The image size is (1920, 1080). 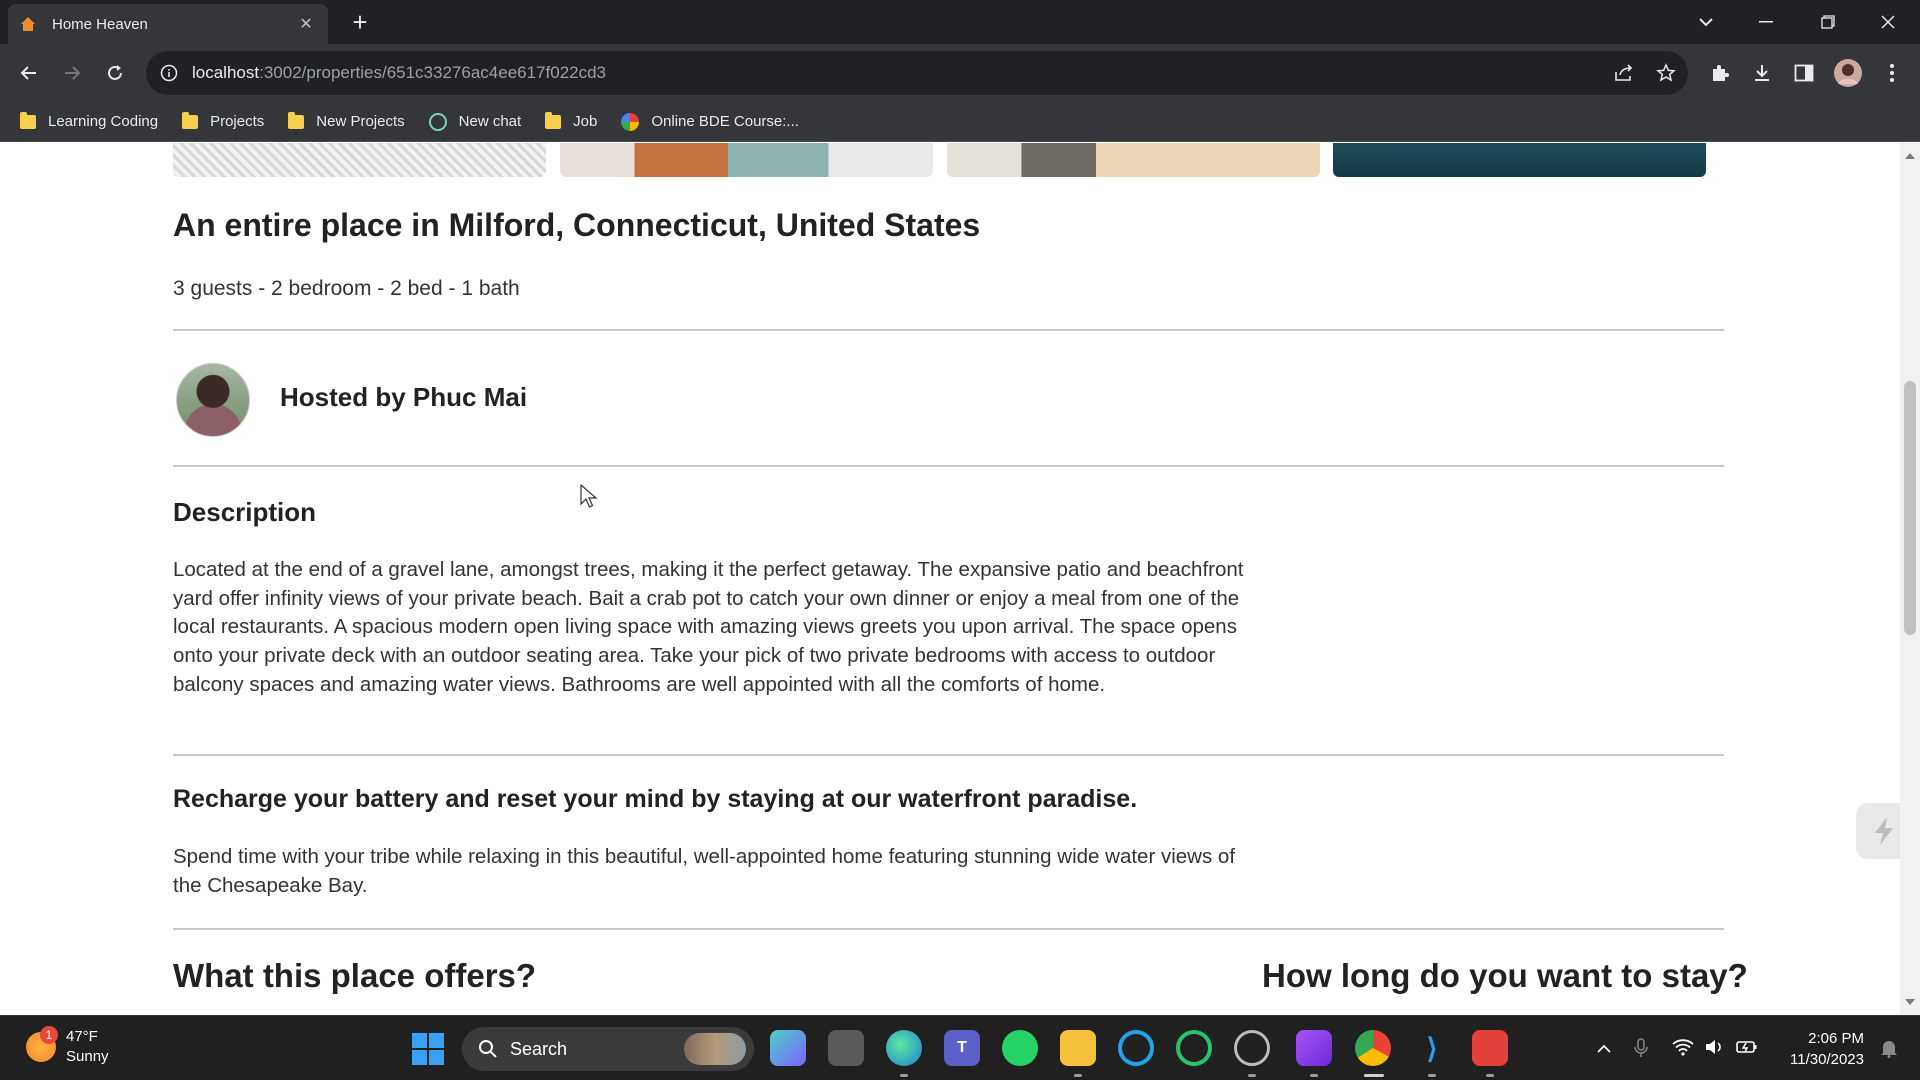 I want to click on search-label: Search, so click(x=539, y=1048).